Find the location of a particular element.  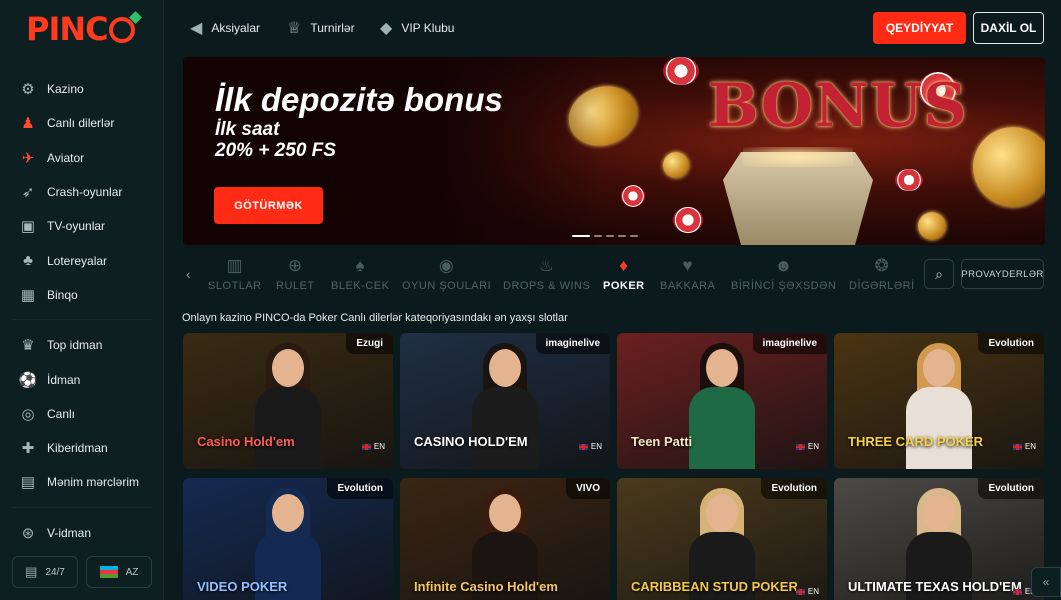

virtual-sport-icon: ⊛ is located at coordinates (28, 533).